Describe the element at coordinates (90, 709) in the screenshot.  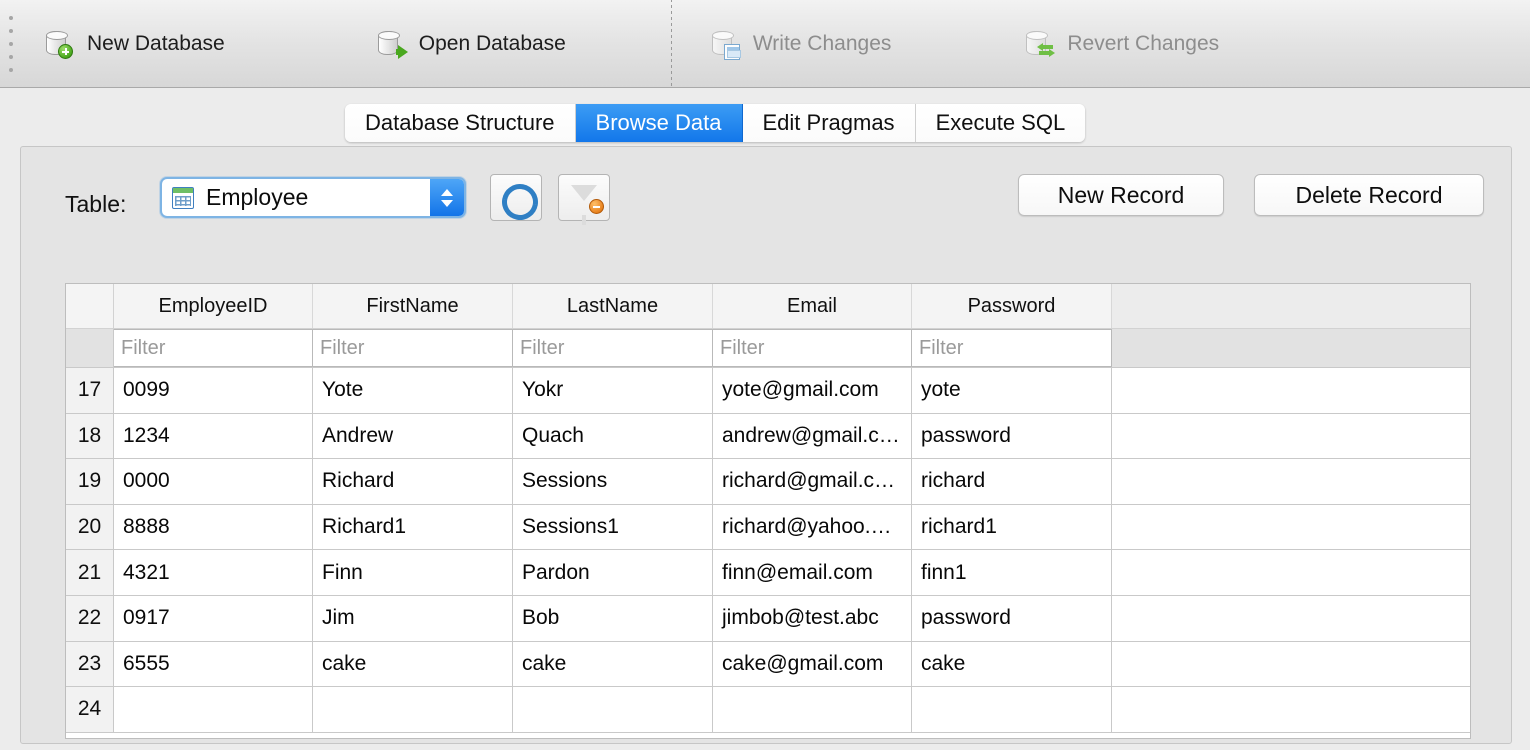
I see `row-number: 24` at that location.